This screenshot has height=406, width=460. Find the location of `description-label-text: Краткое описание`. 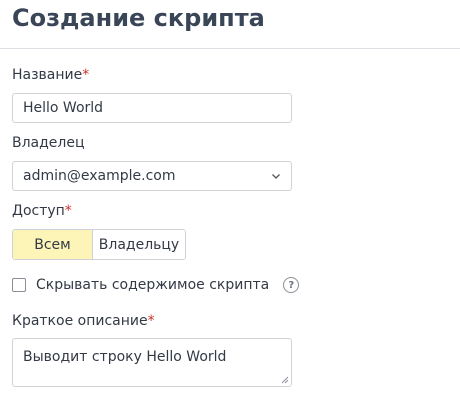

description-label-text: Краткое описание is located at coordinates (80, 321).